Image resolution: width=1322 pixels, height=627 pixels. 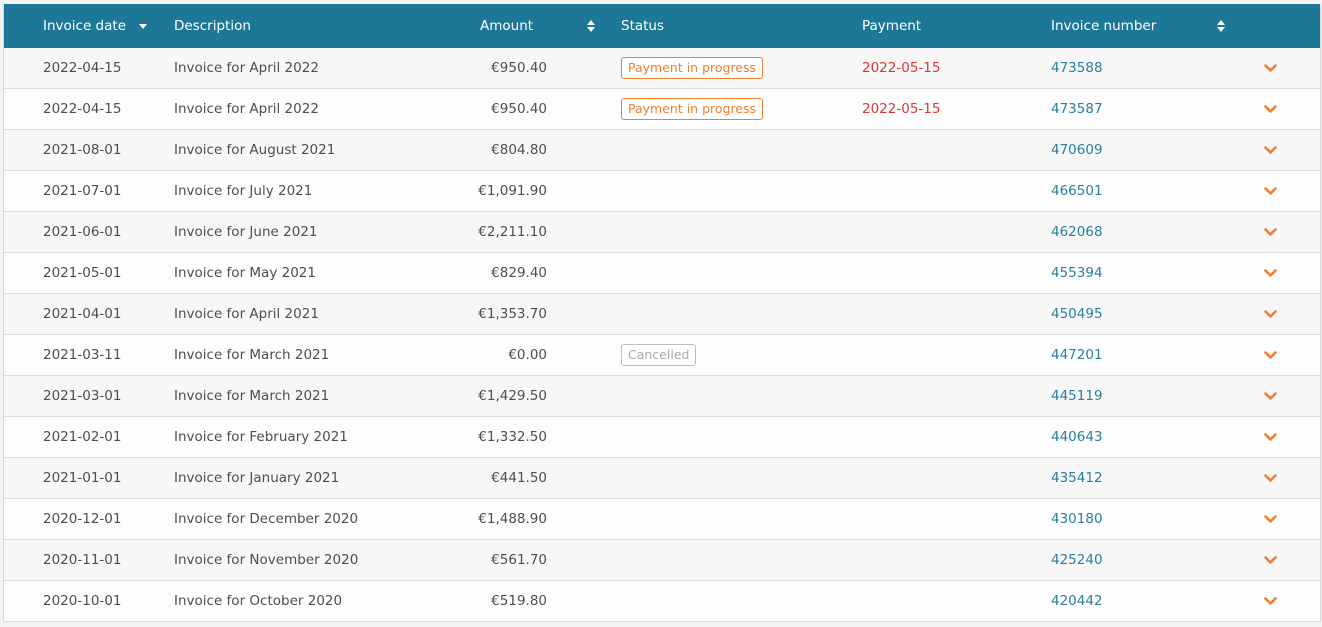 What do you see at coordinates (84, 26) in the screenshot?
I see `column-header-invoice-date: Invoice date` at bounding box center [84, 26].